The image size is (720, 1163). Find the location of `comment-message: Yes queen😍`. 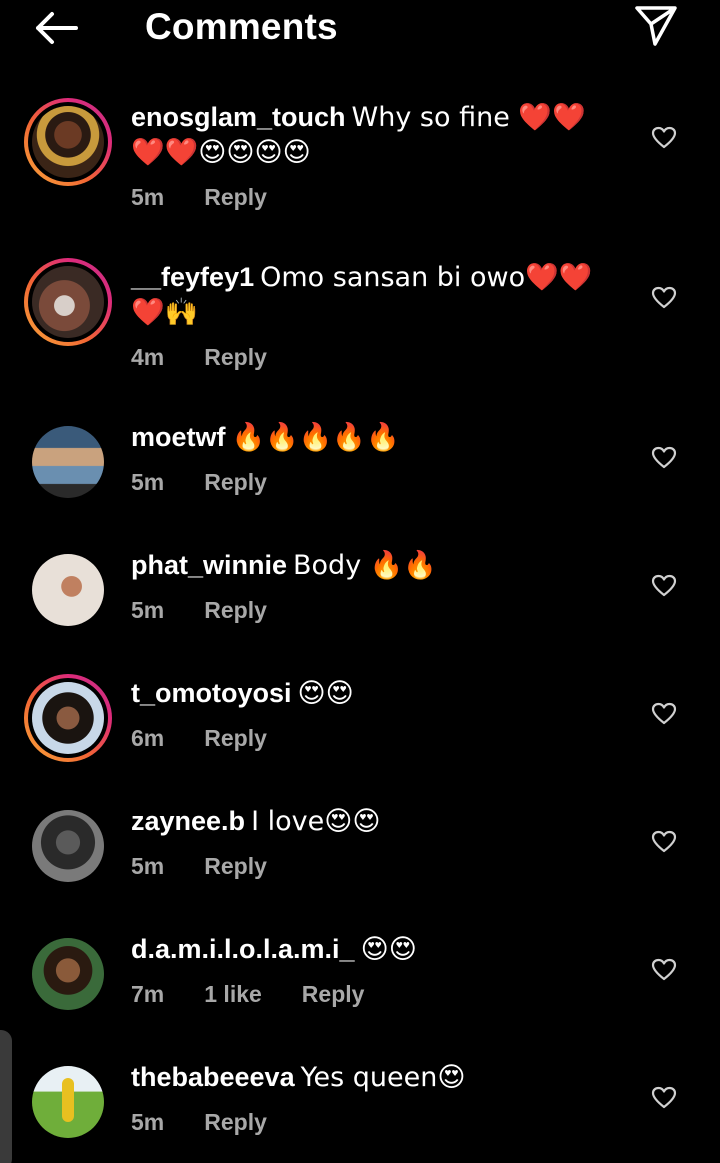

comment-message: Yes queen😍 is located at coordinates (383, 1077).